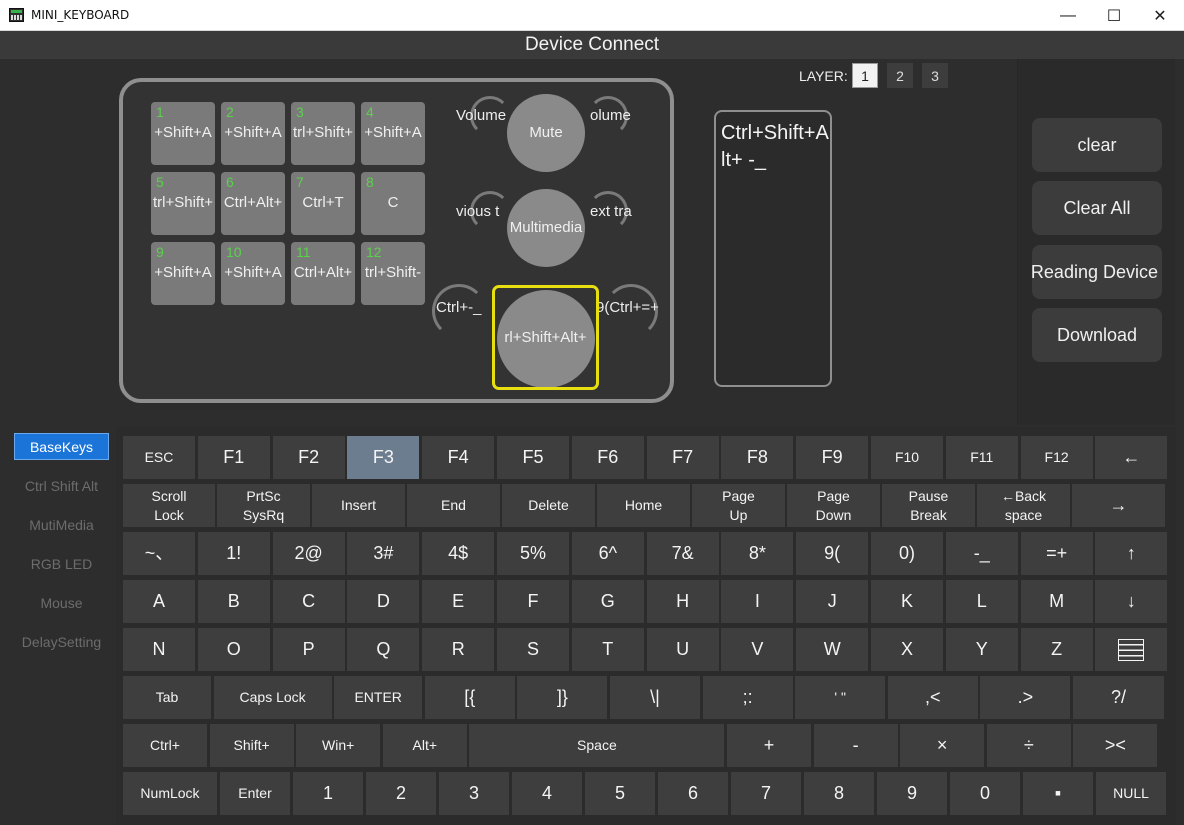 The height and width of the screenshot is (825, 1184). I want to click on key-1: 1, so click(328, 793).